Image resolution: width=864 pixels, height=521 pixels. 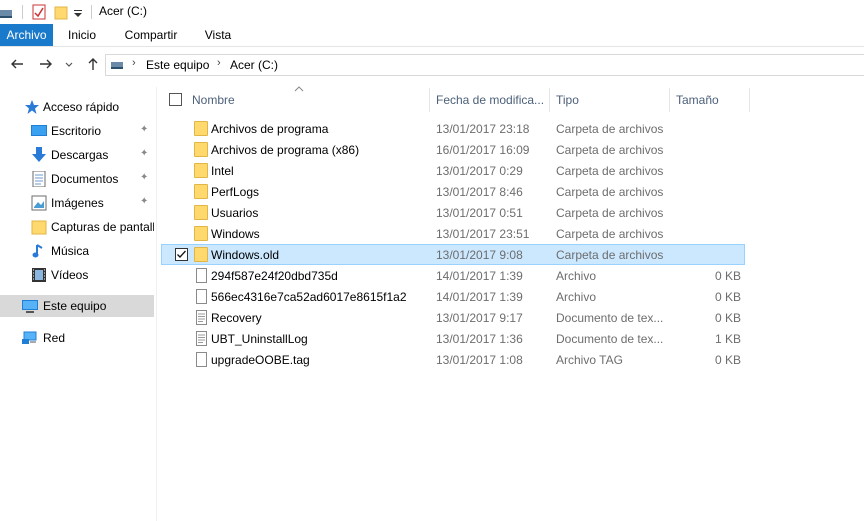 I want to click on file-date: 13/01/2017 0:29, so click(x=479, y=171).